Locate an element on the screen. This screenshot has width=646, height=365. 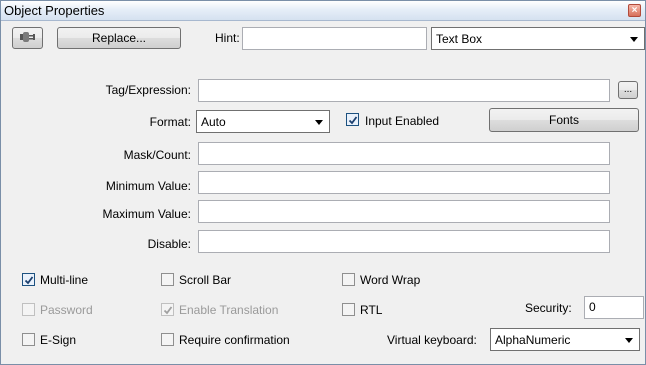
wordwrap-checkbox is located at coordinates (348, 279).